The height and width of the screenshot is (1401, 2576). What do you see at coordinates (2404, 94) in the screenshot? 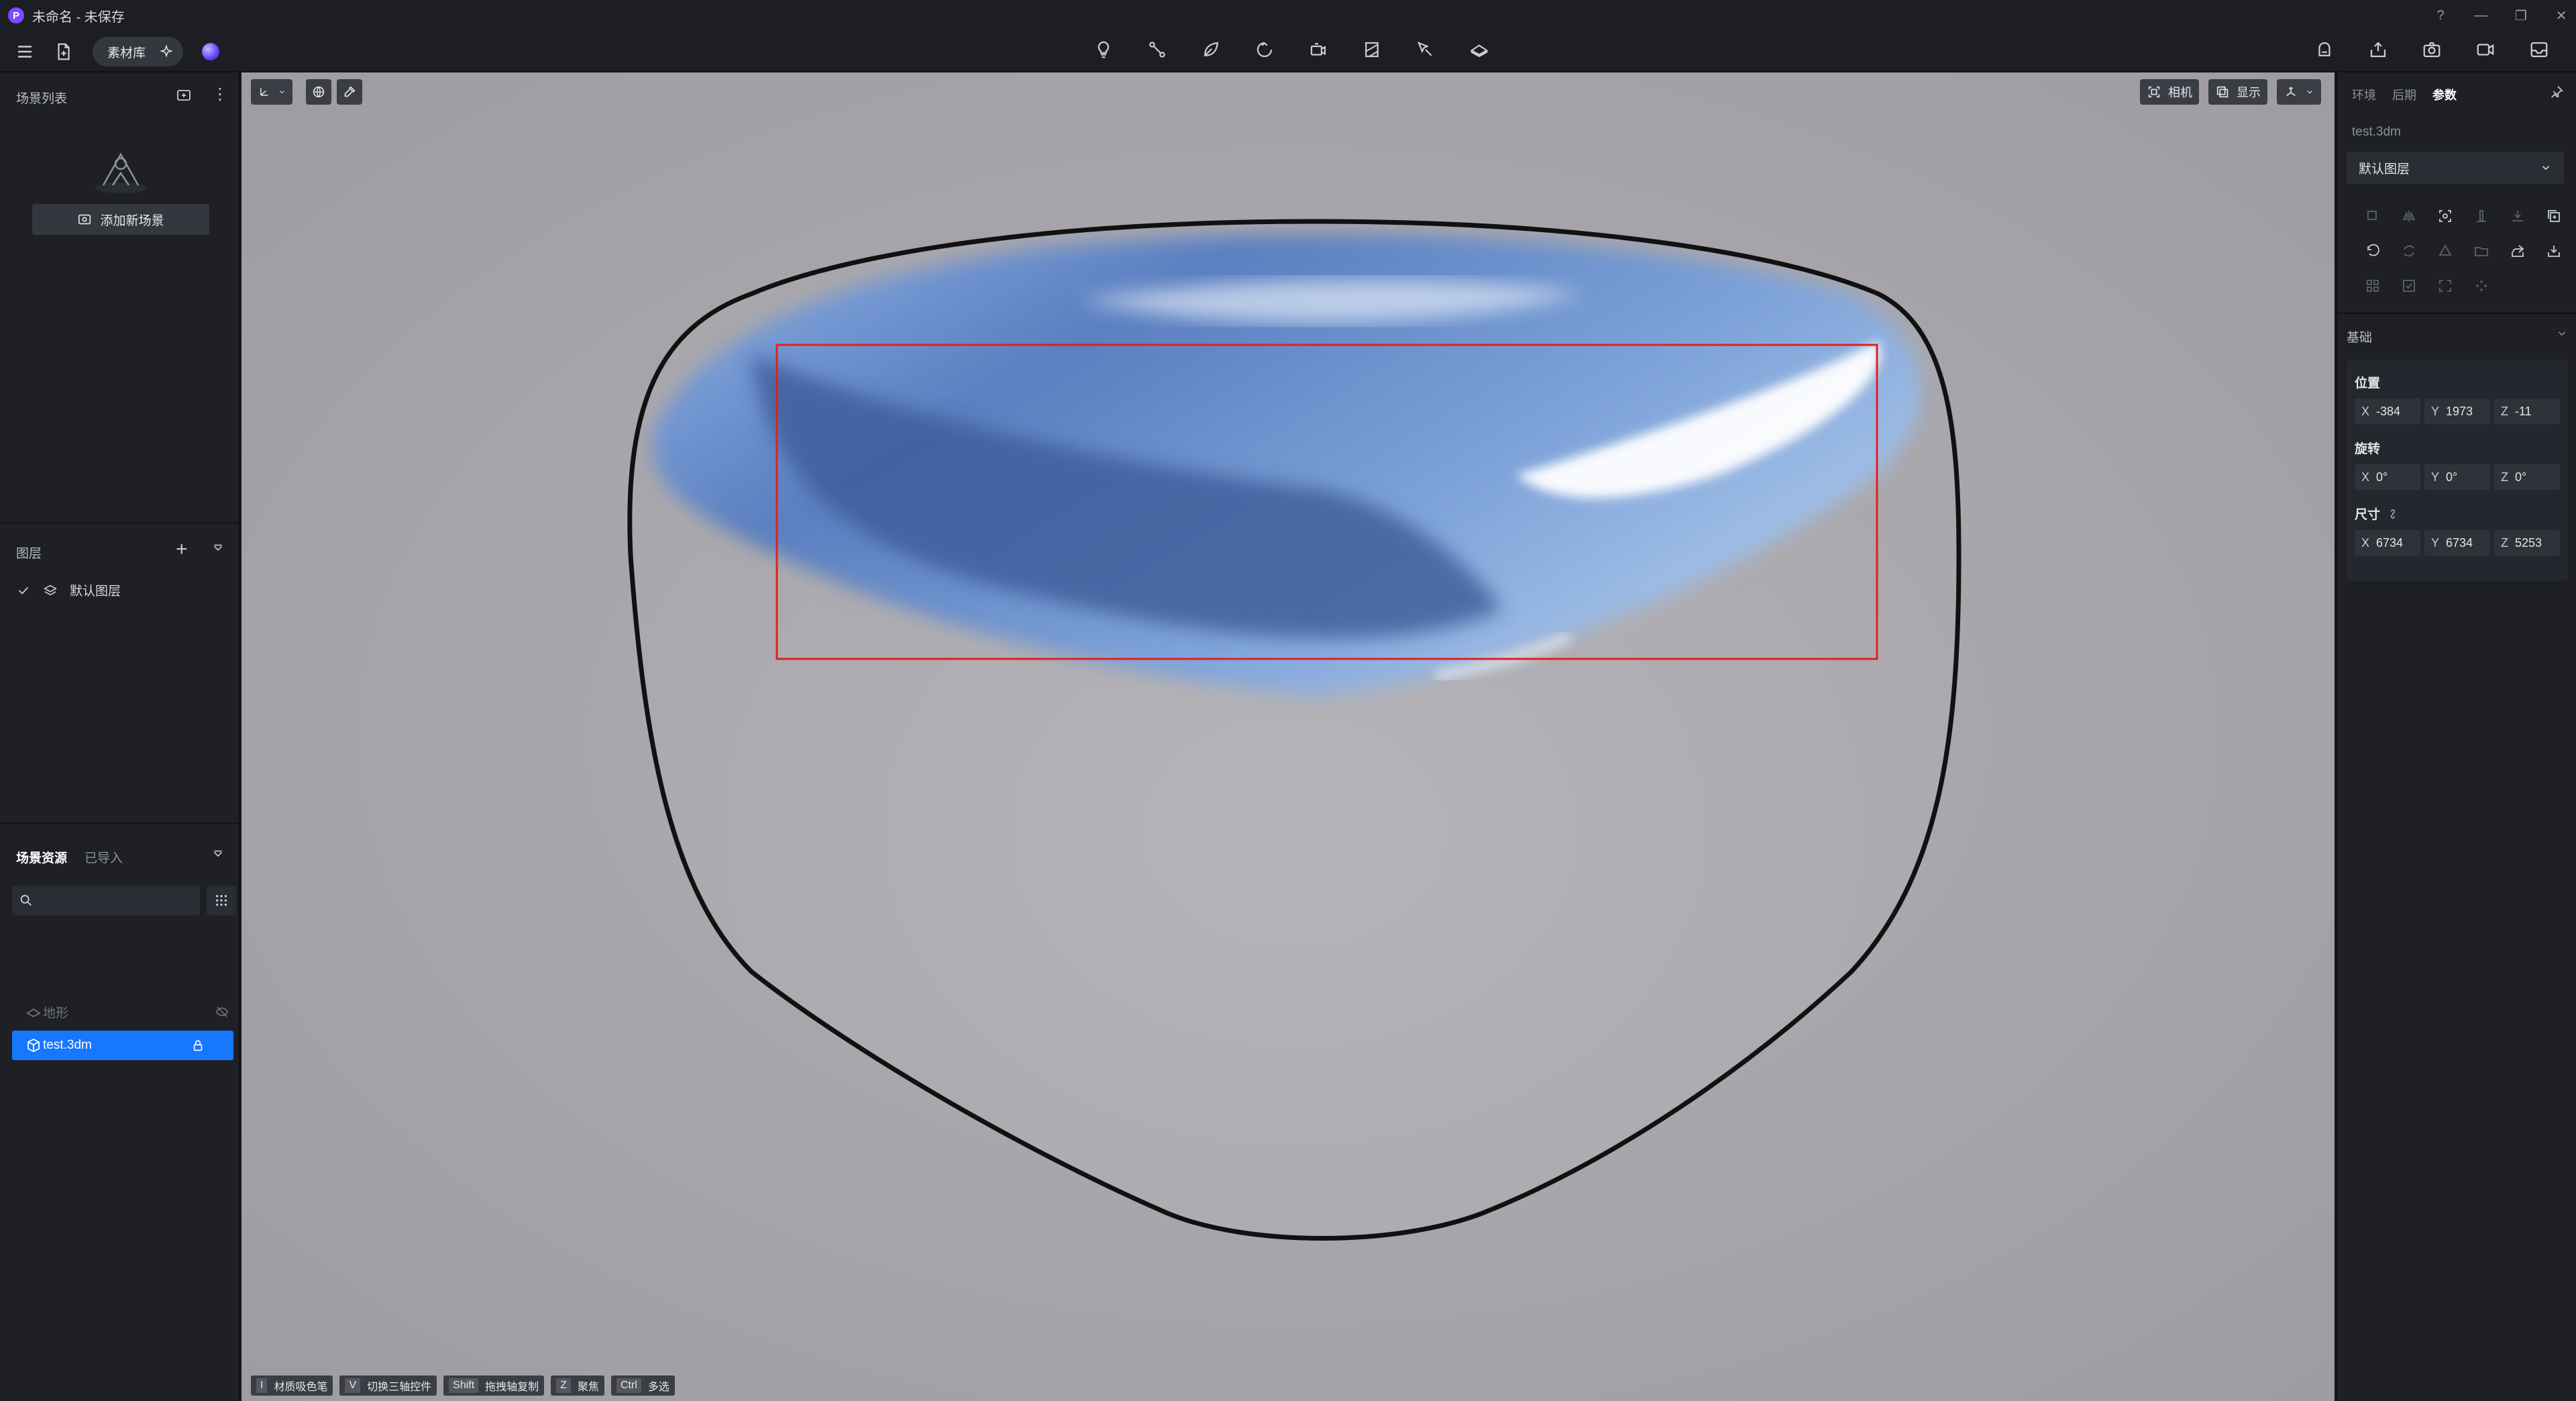
I see `tab-post: 后期` at bounding box center [2404, 94].